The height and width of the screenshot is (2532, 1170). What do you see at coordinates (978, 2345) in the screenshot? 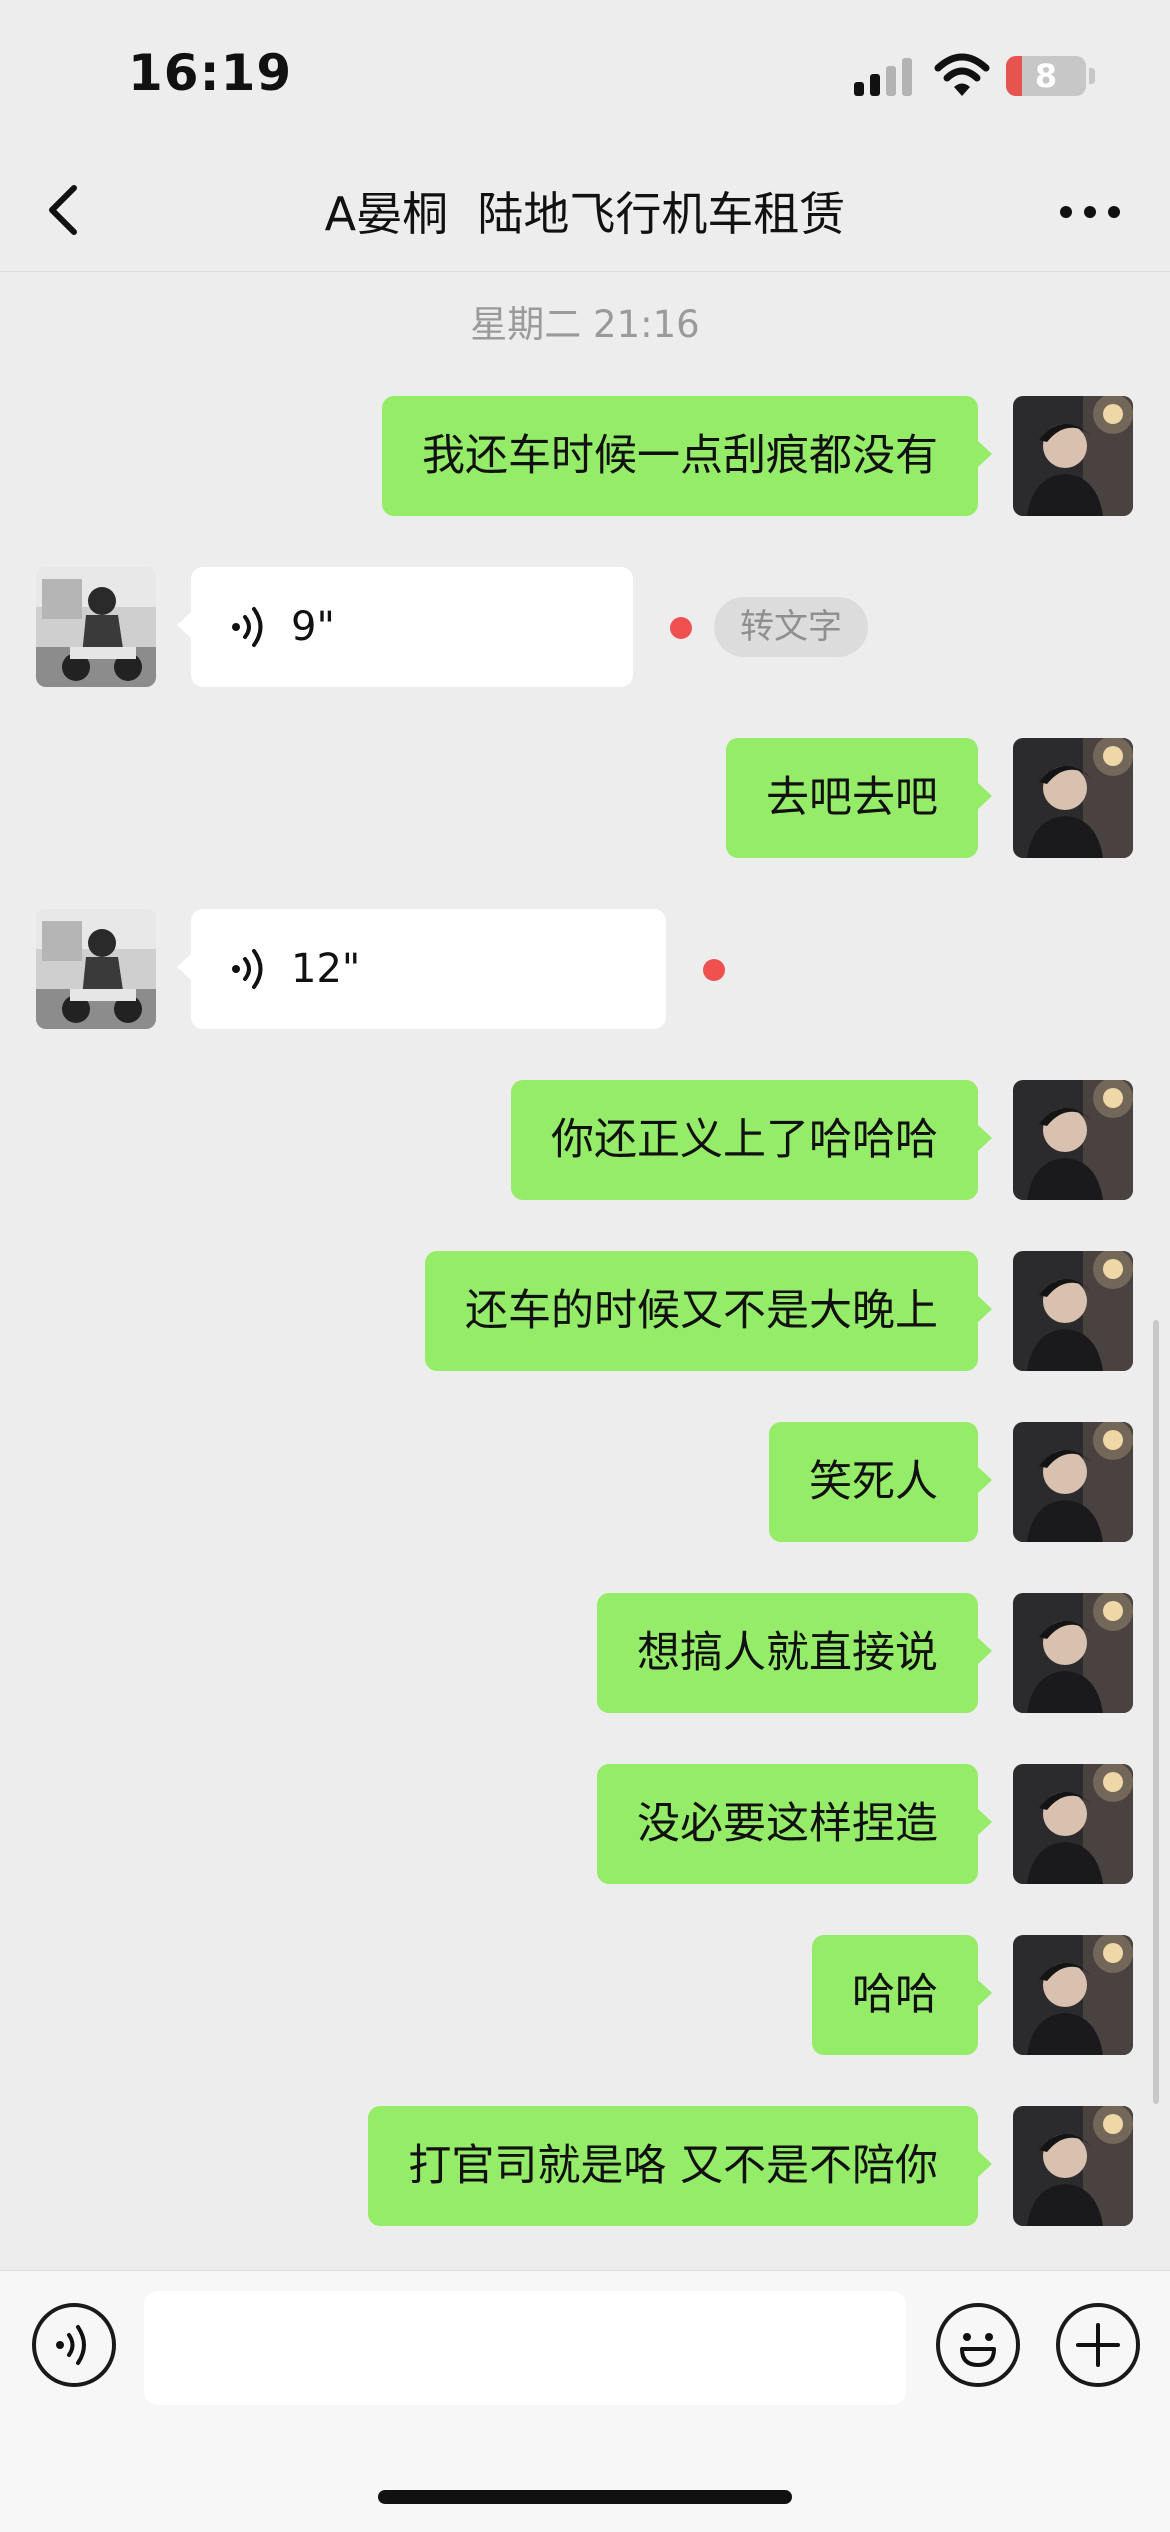
I see `emoji-icon` at bounding box center [978, 2345].